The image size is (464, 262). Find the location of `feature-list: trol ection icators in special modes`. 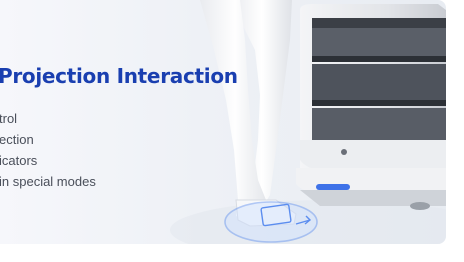

feature-list: trol ection icators in special modes is located at coordinates (48, 150).